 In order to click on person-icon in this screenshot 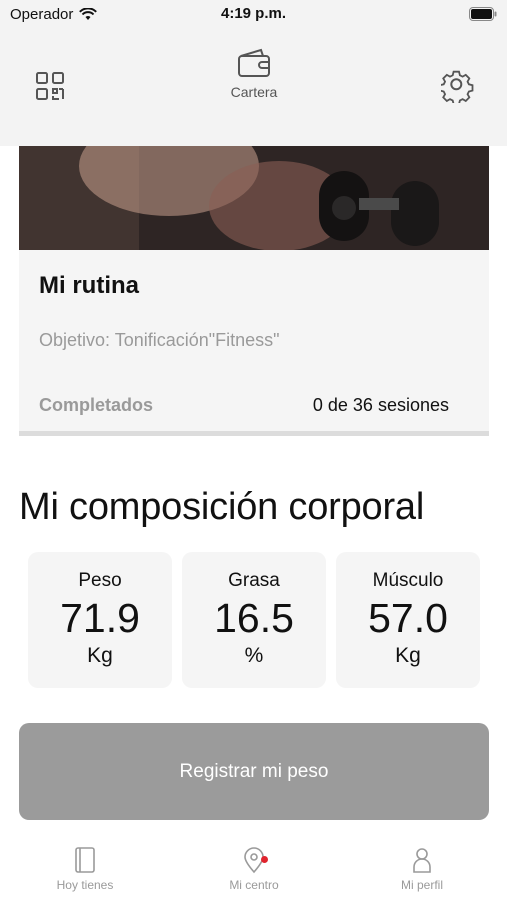, I will do `click(422, 860)`.